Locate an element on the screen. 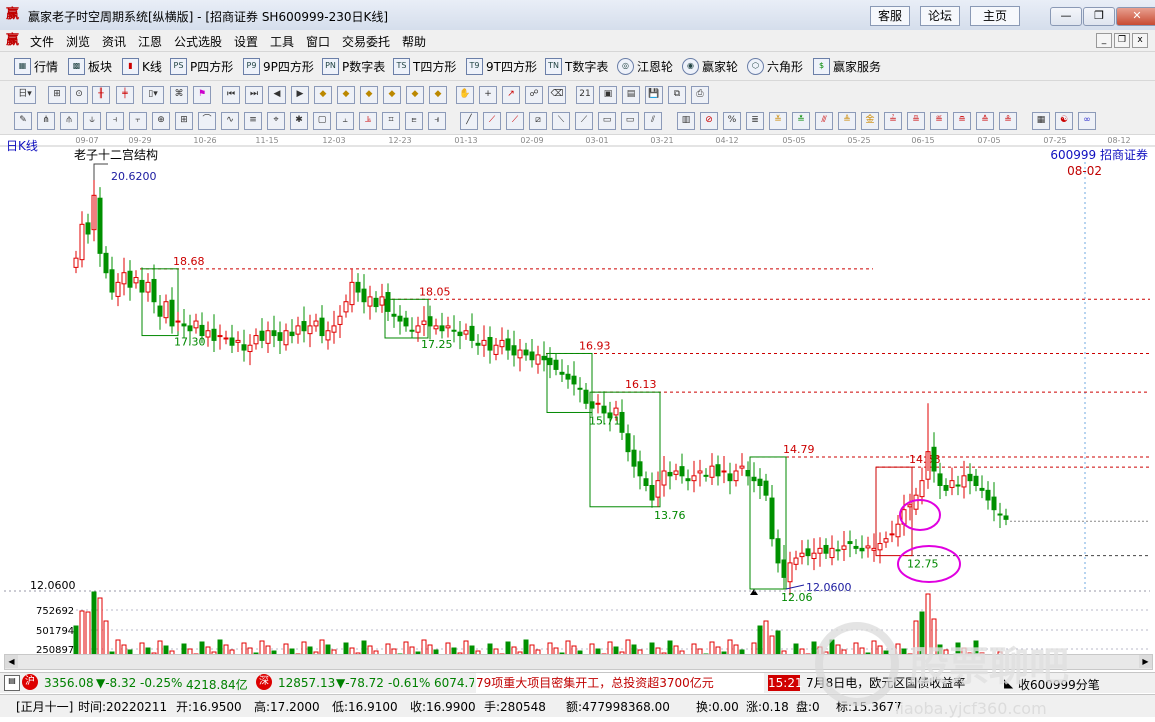 Image resolution: width=1155 pixels, height=722 pixels. tool-winner-service: $ 赢家服务 is located at coordinates (847, 66).